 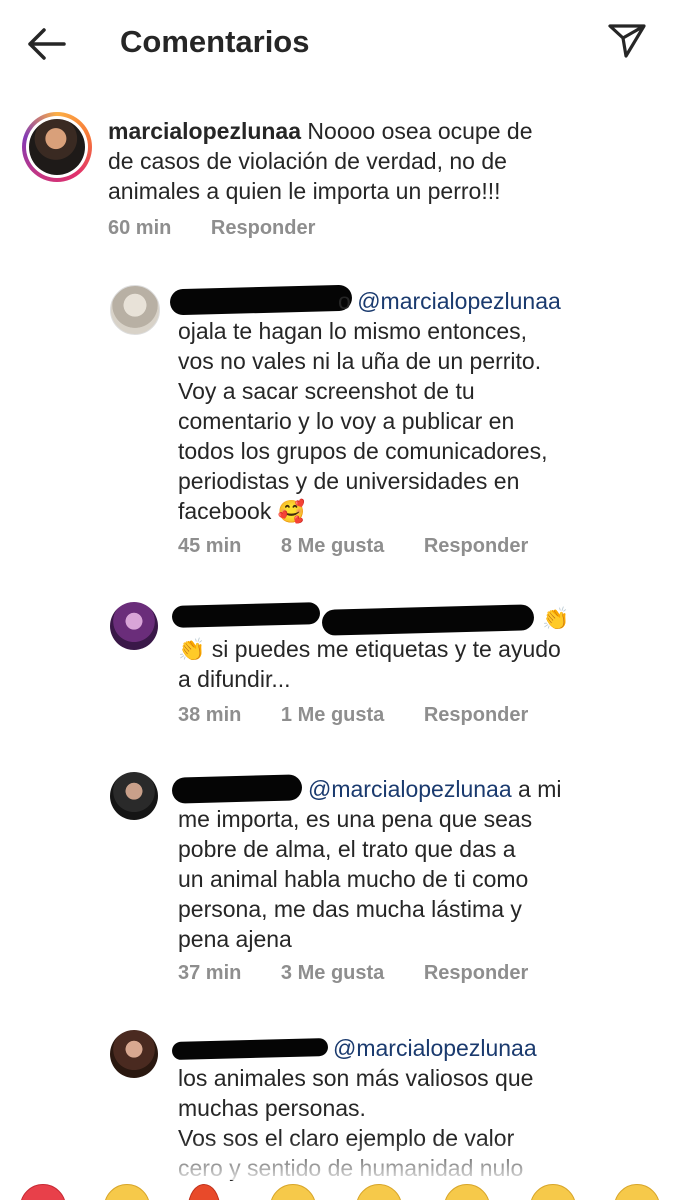 I want to click on header-bar: Comentarios, so click(x=339, y=43).